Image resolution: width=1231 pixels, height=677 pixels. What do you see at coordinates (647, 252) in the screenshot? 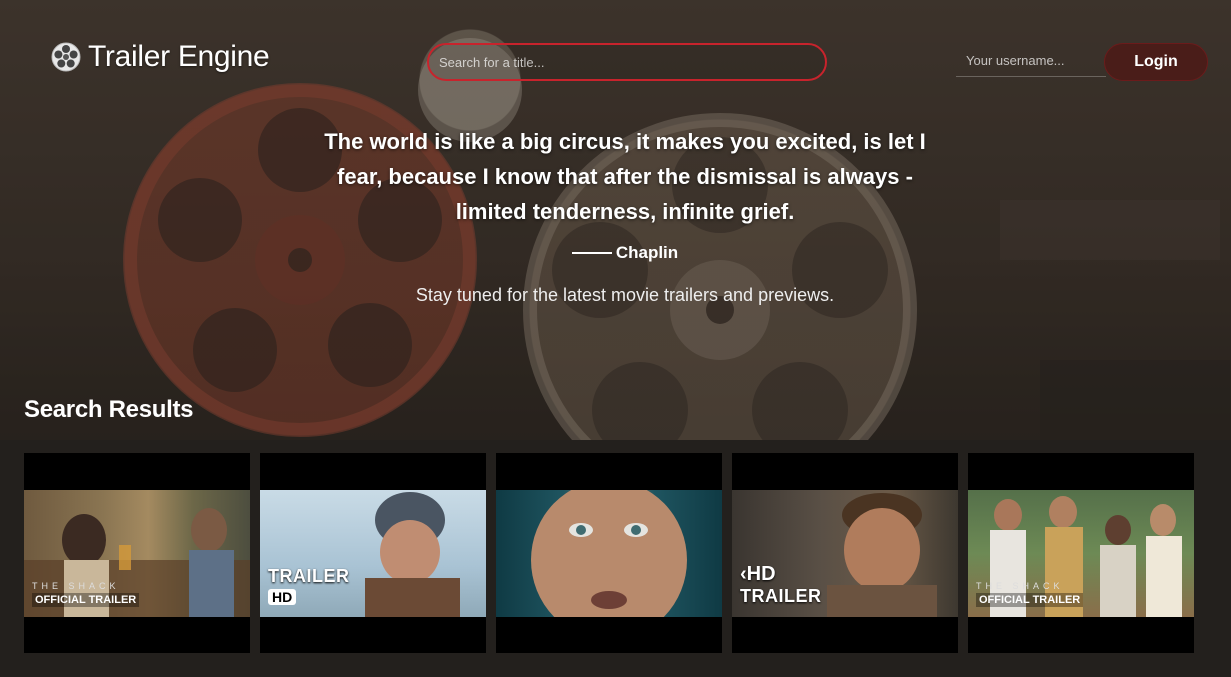
I see `quote-author-name: Chaplin` at bounding box center [647, 252].